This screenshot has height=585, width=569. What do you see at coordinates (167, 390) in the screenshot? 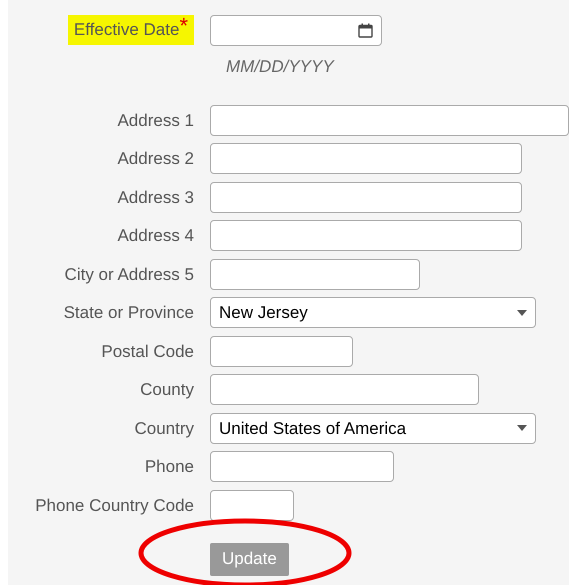
I see `field-label: County` at bounding box center [167, 390].